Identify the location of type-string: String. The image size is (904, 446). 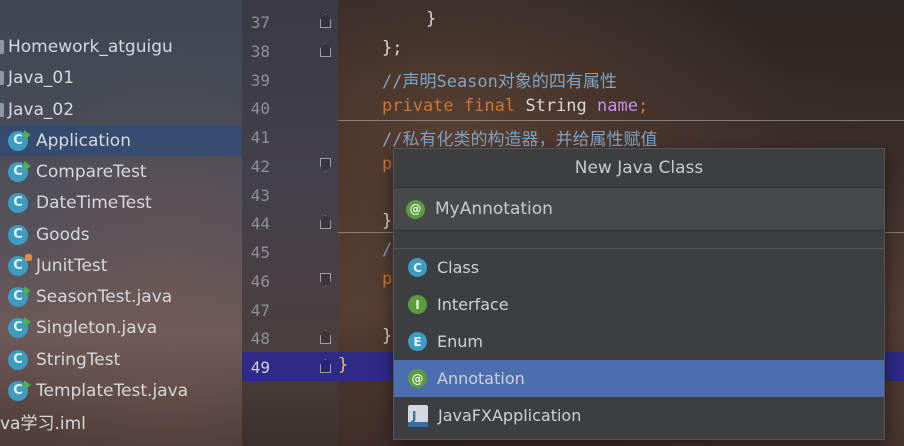
(556, 106).